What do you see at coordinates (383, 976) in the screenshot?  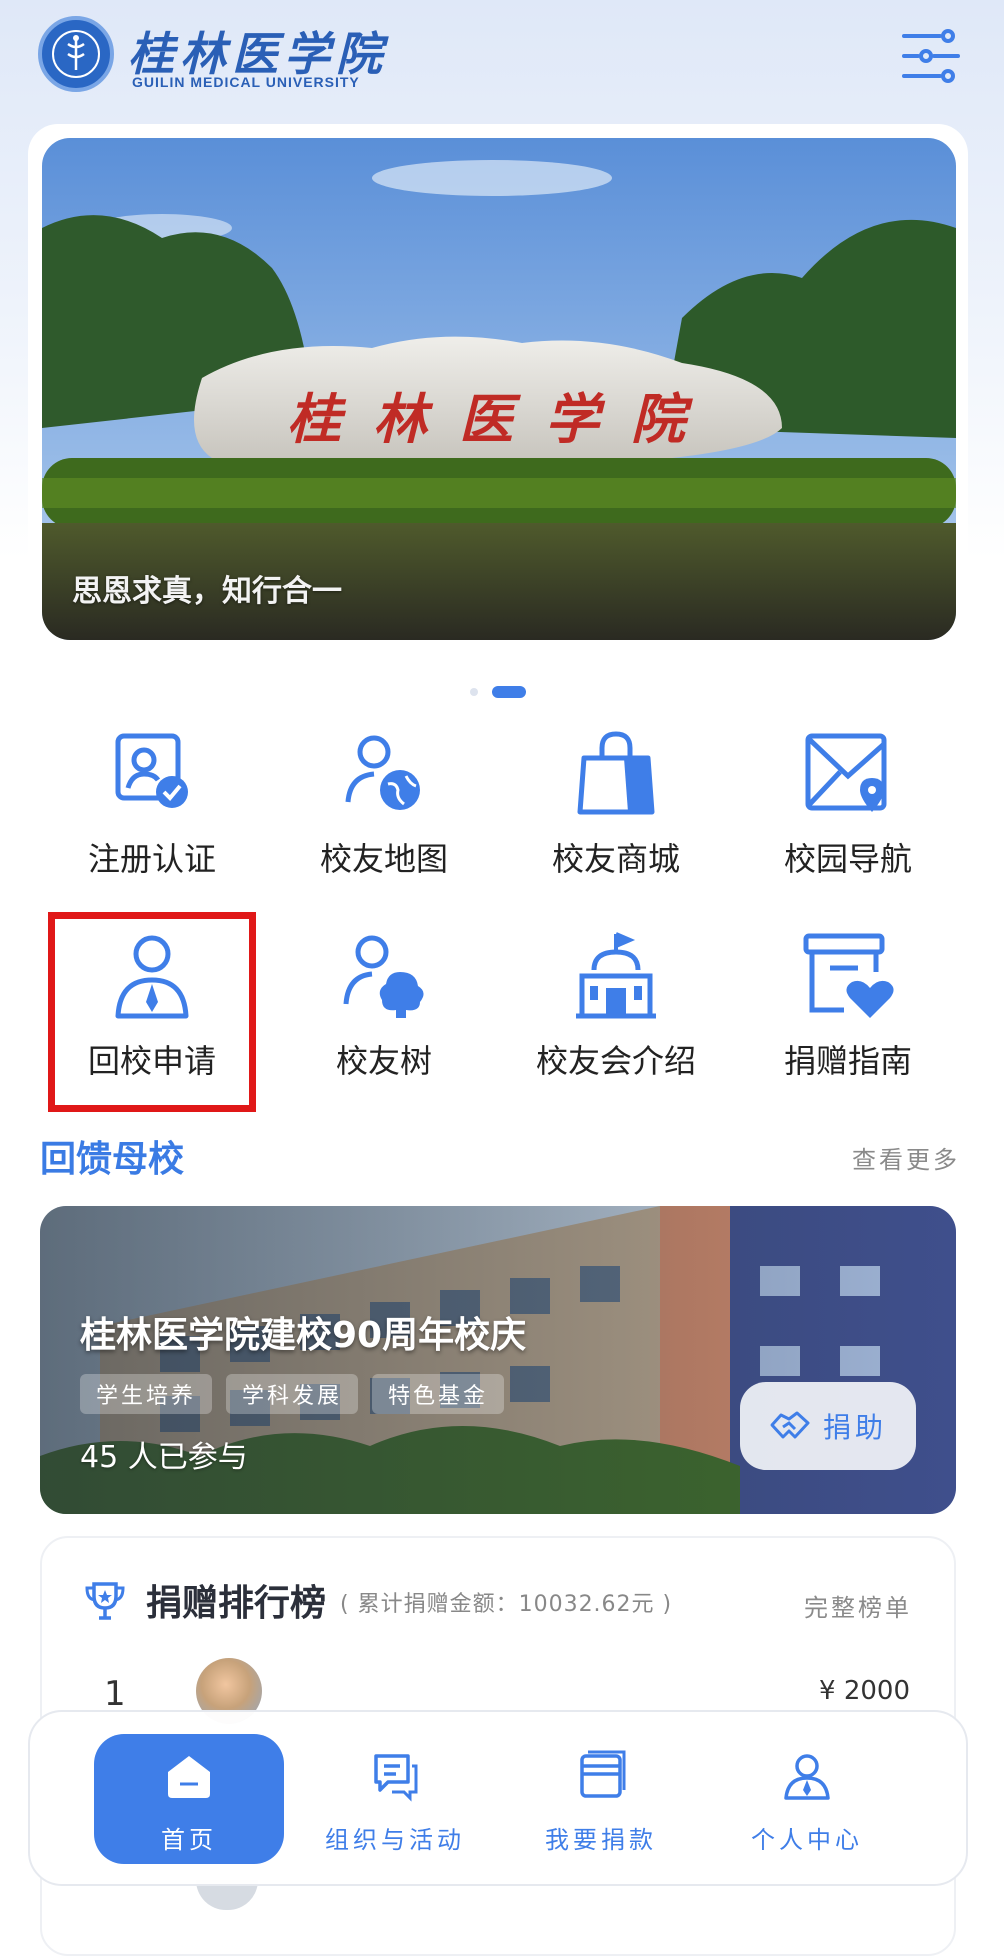 I see `user-tree-icon` at bounding box center [383, 976].